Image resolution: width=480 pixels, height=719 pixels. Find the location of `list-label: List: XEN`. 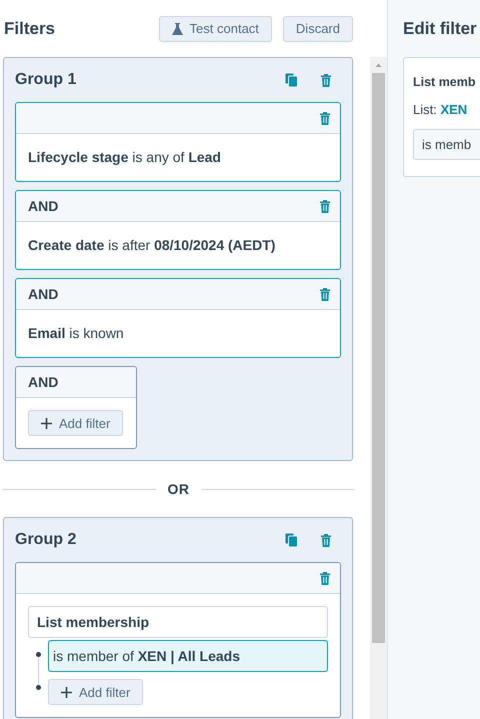

list-label: List: XEN is located at coordinates (440, 109).